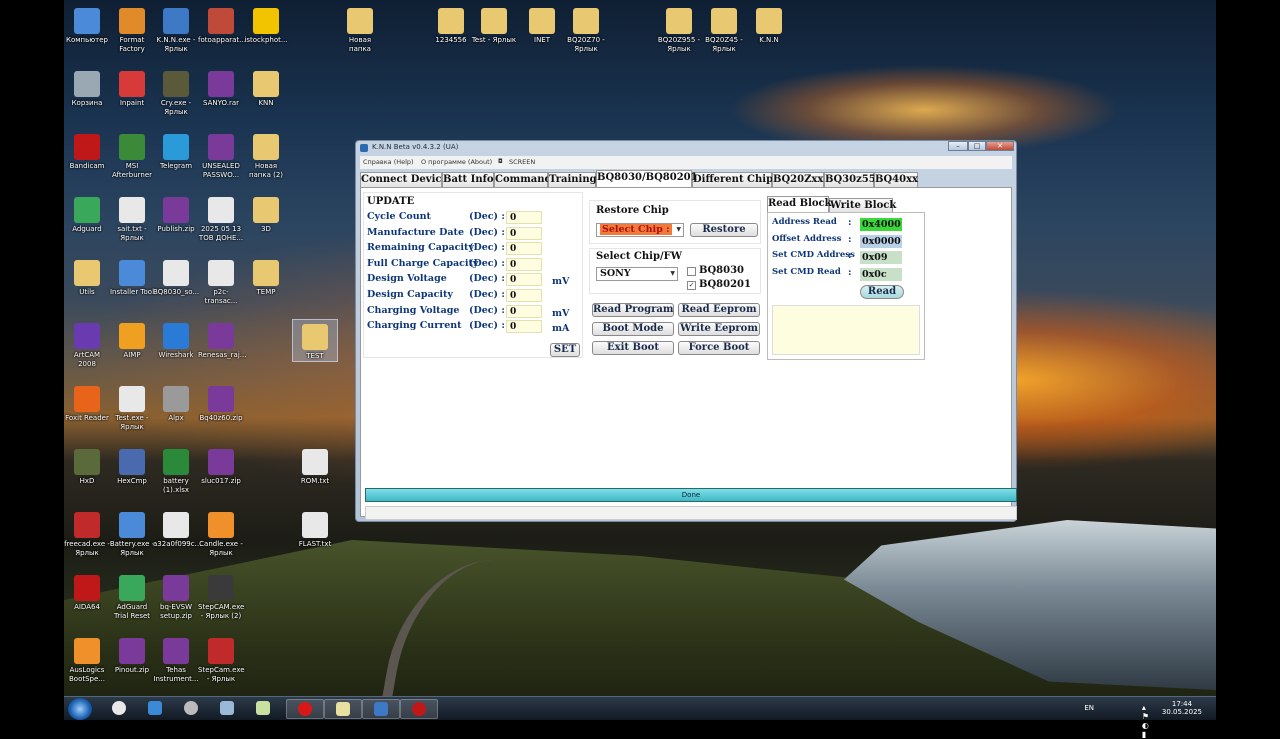 Image resolution: width=1280 pixels, height=739 pixels. I want to click on taskbar-ie, so click(119, 709).